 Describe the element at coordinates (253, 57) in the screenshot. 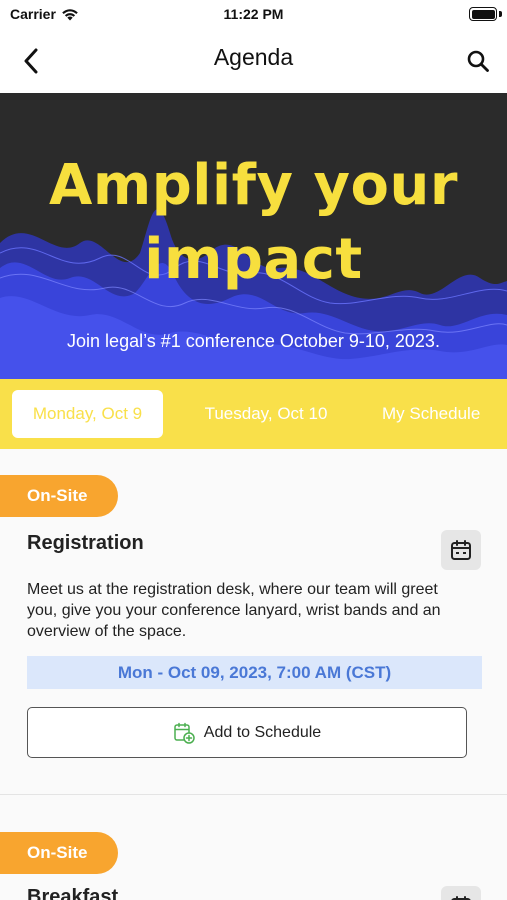

I see `page-title: Agenda` at that location.